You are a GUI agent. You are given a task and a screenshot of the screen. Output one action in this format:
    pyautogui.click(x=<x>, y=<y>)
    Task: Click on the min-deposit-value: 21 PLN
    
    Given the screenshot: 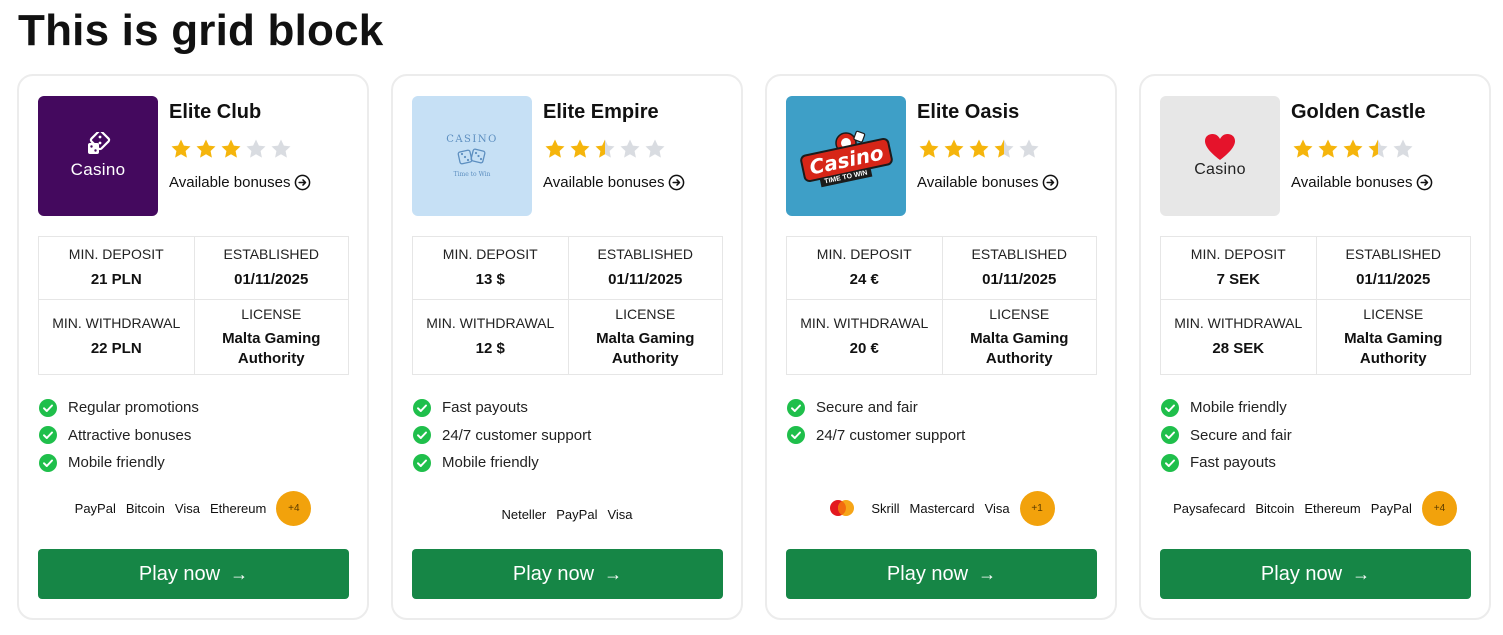 What is the action you would take?
    pyautogui.click(x=116, y=279)
    